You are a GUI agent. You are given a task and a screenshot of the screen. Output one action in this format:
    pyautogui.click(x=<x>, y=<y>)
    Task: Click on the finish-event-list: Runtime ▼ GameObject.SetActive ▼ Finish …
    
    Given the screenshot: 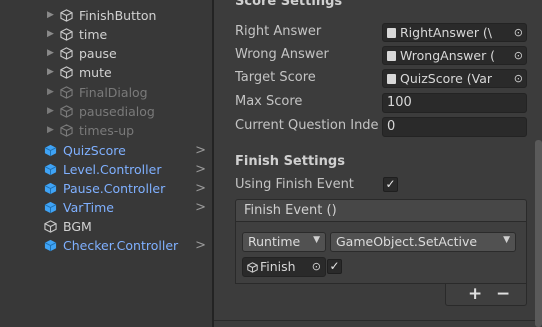 What is the action you would take?
    pyautogui.click(x=381, y=253)
    